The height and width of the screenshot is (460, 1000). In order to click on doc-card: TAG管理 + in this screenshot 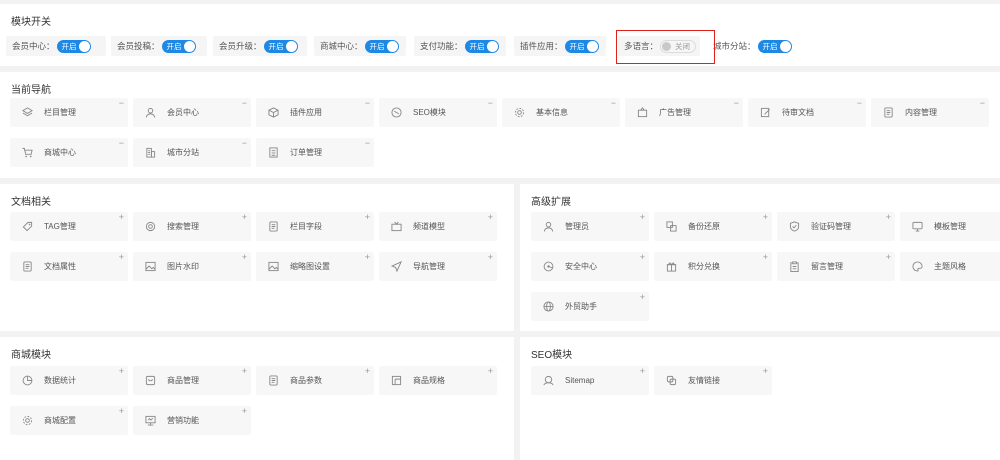, I will do `click(69, 226)`.